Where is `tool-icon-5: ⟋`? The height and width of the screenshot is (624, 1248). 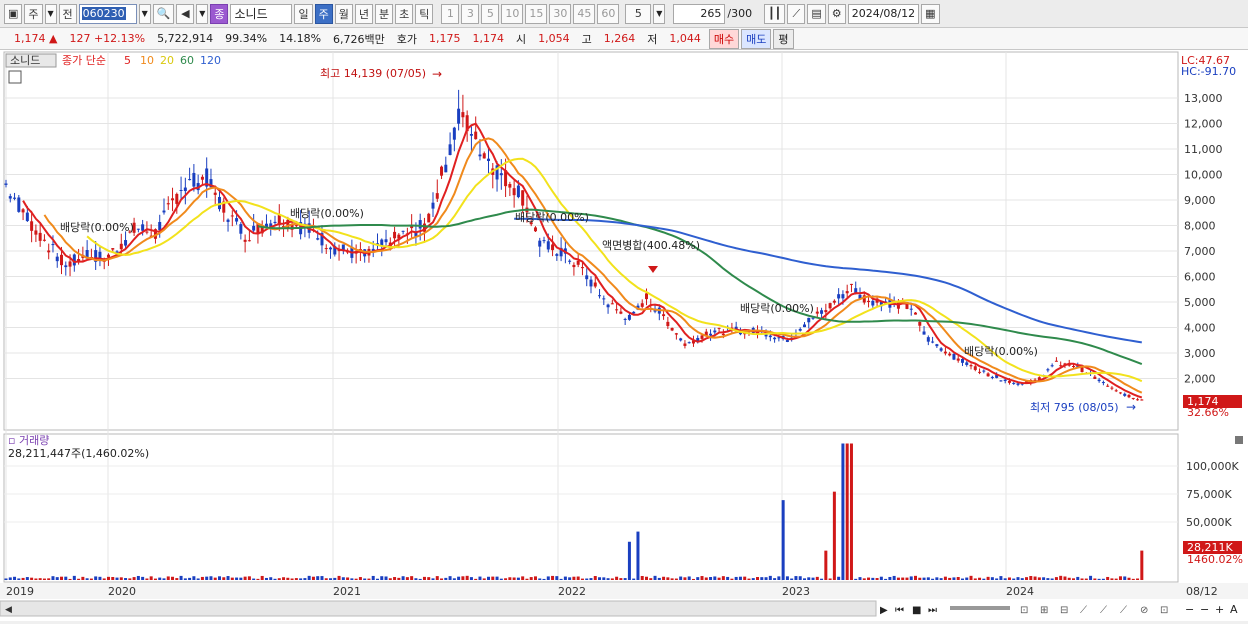 tool-icon-5: ⟋ is located at coordinates (1103, 610).